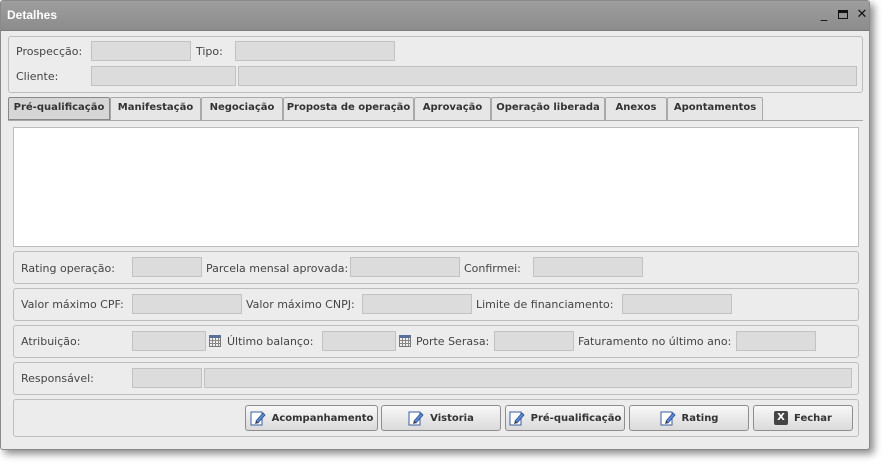 This screenshot has height=475, width=894. What do you see at coordinates (715, 108) in the screenshot?
I see `tab-apontamentos: Apontamentos` at bounding box center [715, 108].